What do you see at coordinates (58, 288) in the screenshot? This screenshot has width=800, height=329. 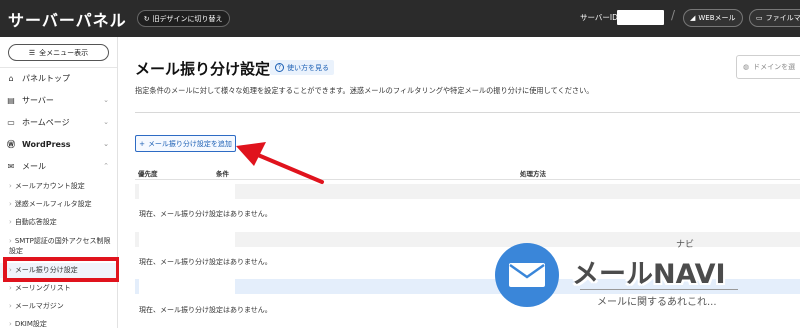 I see `sidebar-subitem-mailing-list: › メーリングリスト` at bounding box center [58, 288].